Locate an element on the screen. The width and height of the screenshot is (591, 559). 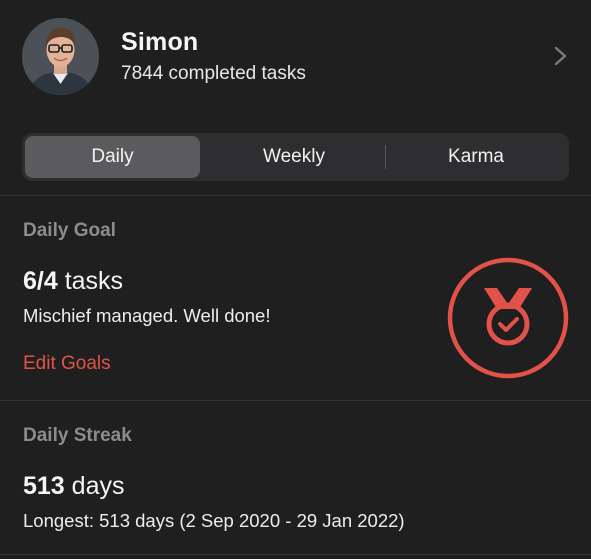
tab-daily: Daily is located at coordinates (112, 157).